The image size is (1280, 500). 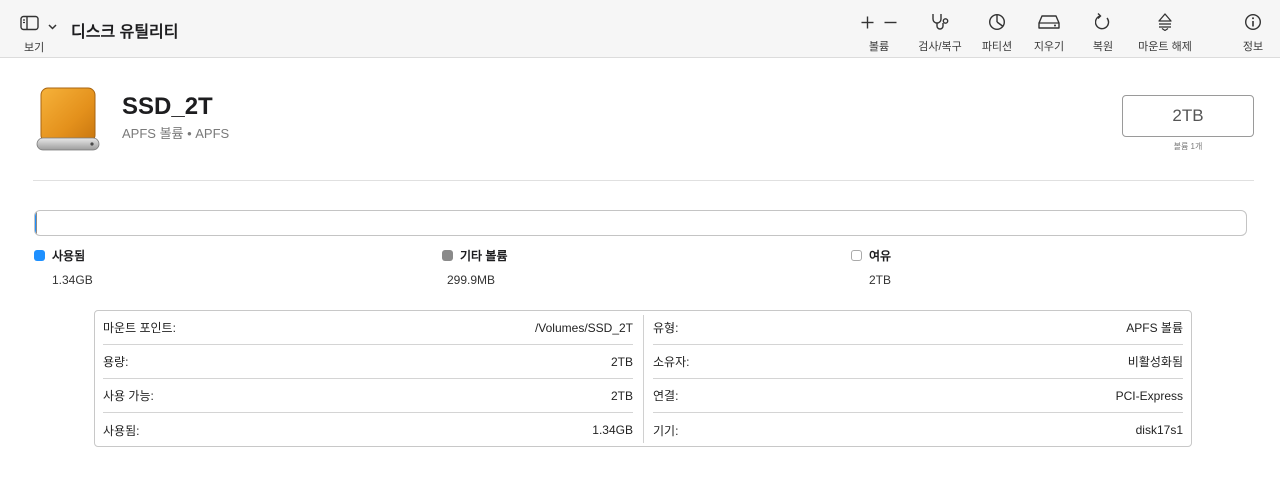 I want to click on info-row-used: 사용됨: 1.34GB, so click(x=368, y=430).